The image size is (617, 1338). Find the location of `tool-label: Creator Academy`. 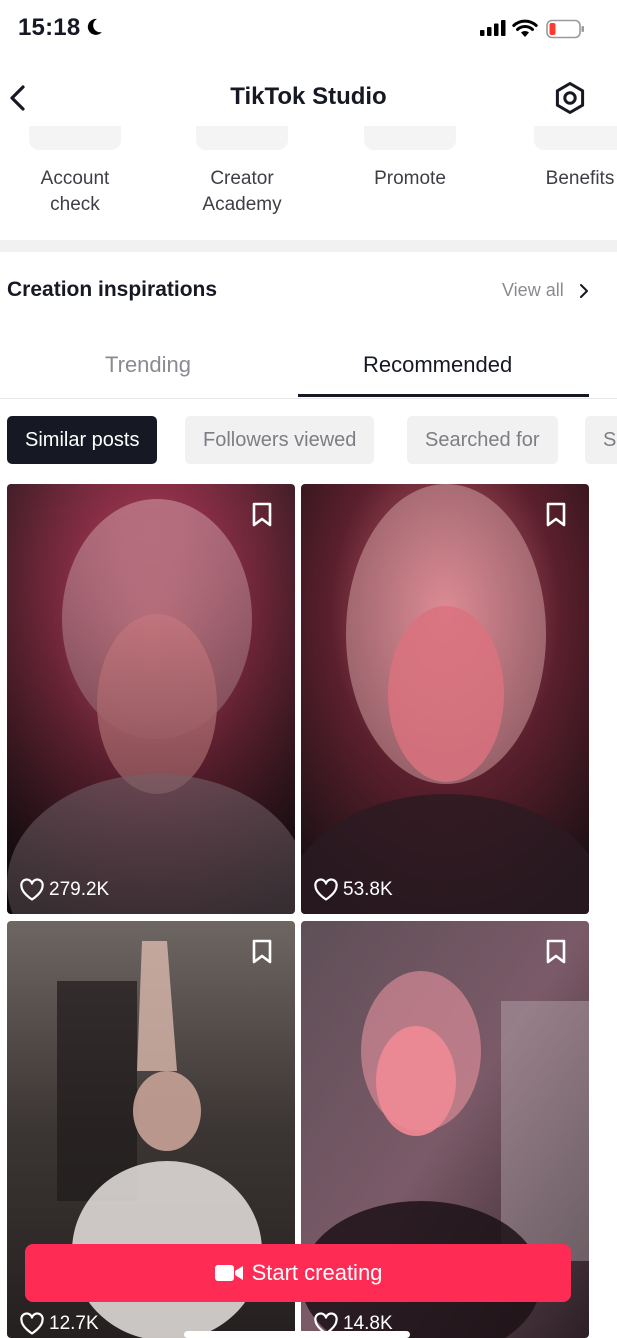

tool-label: Creator Academy is located at coordinates (242, 191).